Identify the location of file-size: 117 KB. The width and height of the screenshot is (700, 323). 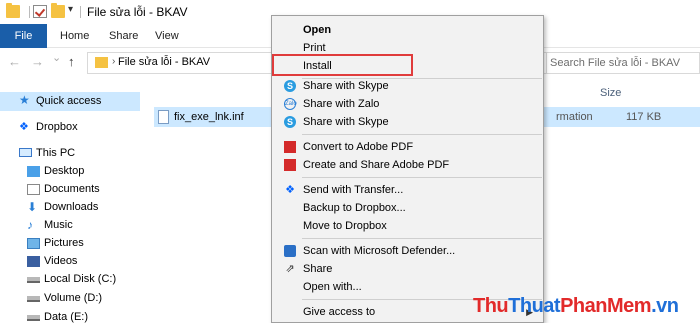
(644, 117).